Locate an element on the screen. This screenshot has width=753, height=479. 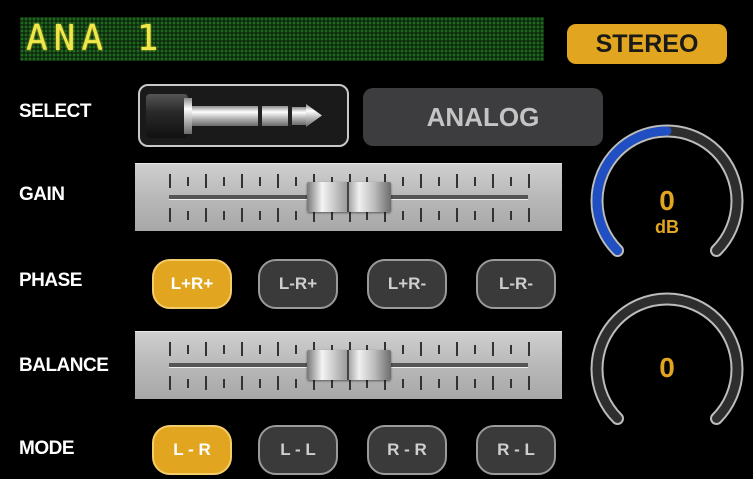
gain-slider-thumb is located at coordinates (348, 197).